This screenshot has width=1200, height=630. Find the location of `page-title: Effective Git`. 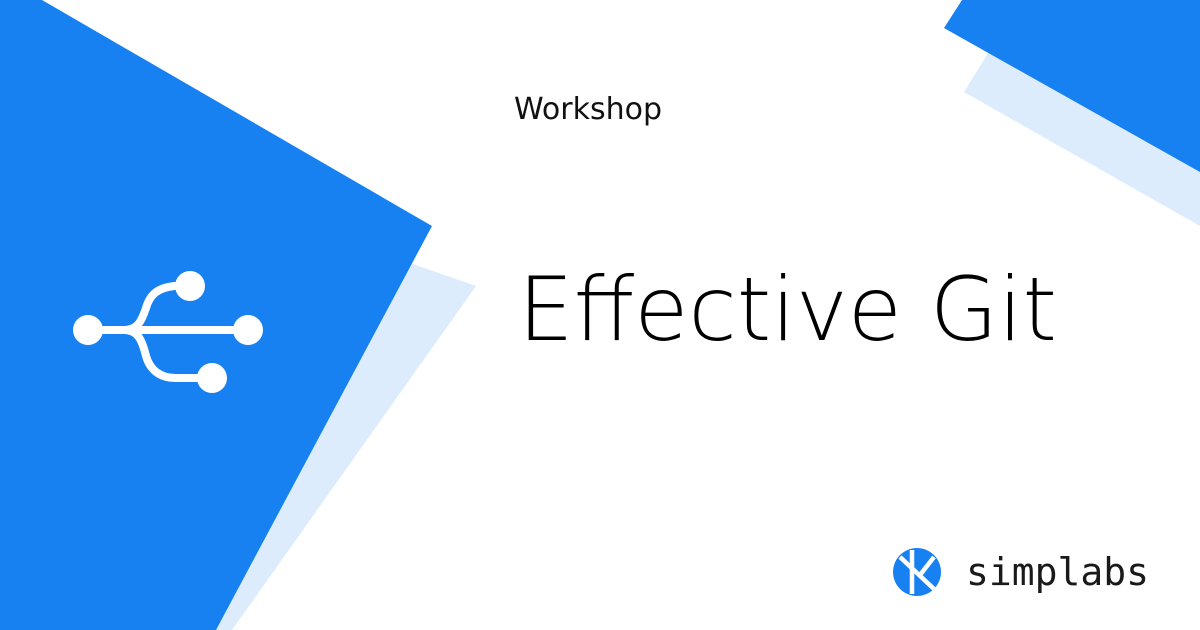

page-title: Effective Git is located at coordinates (788, 309).